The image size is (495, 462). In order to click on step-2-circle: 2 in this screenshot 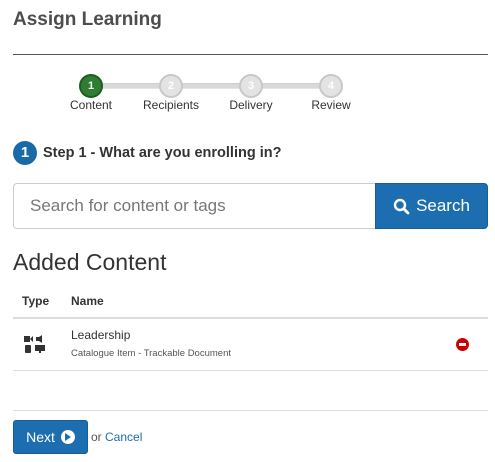, I will do `click(171, 86)`.